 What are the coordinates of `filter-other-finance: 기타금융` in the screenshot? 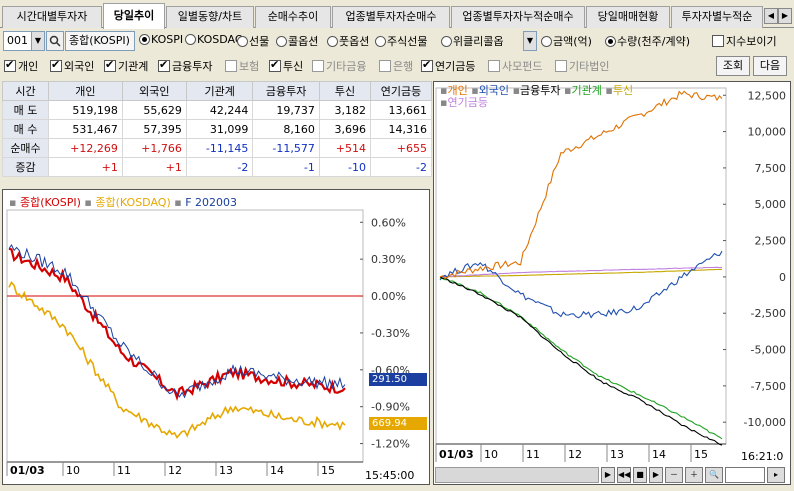 It's located at (339, 66).